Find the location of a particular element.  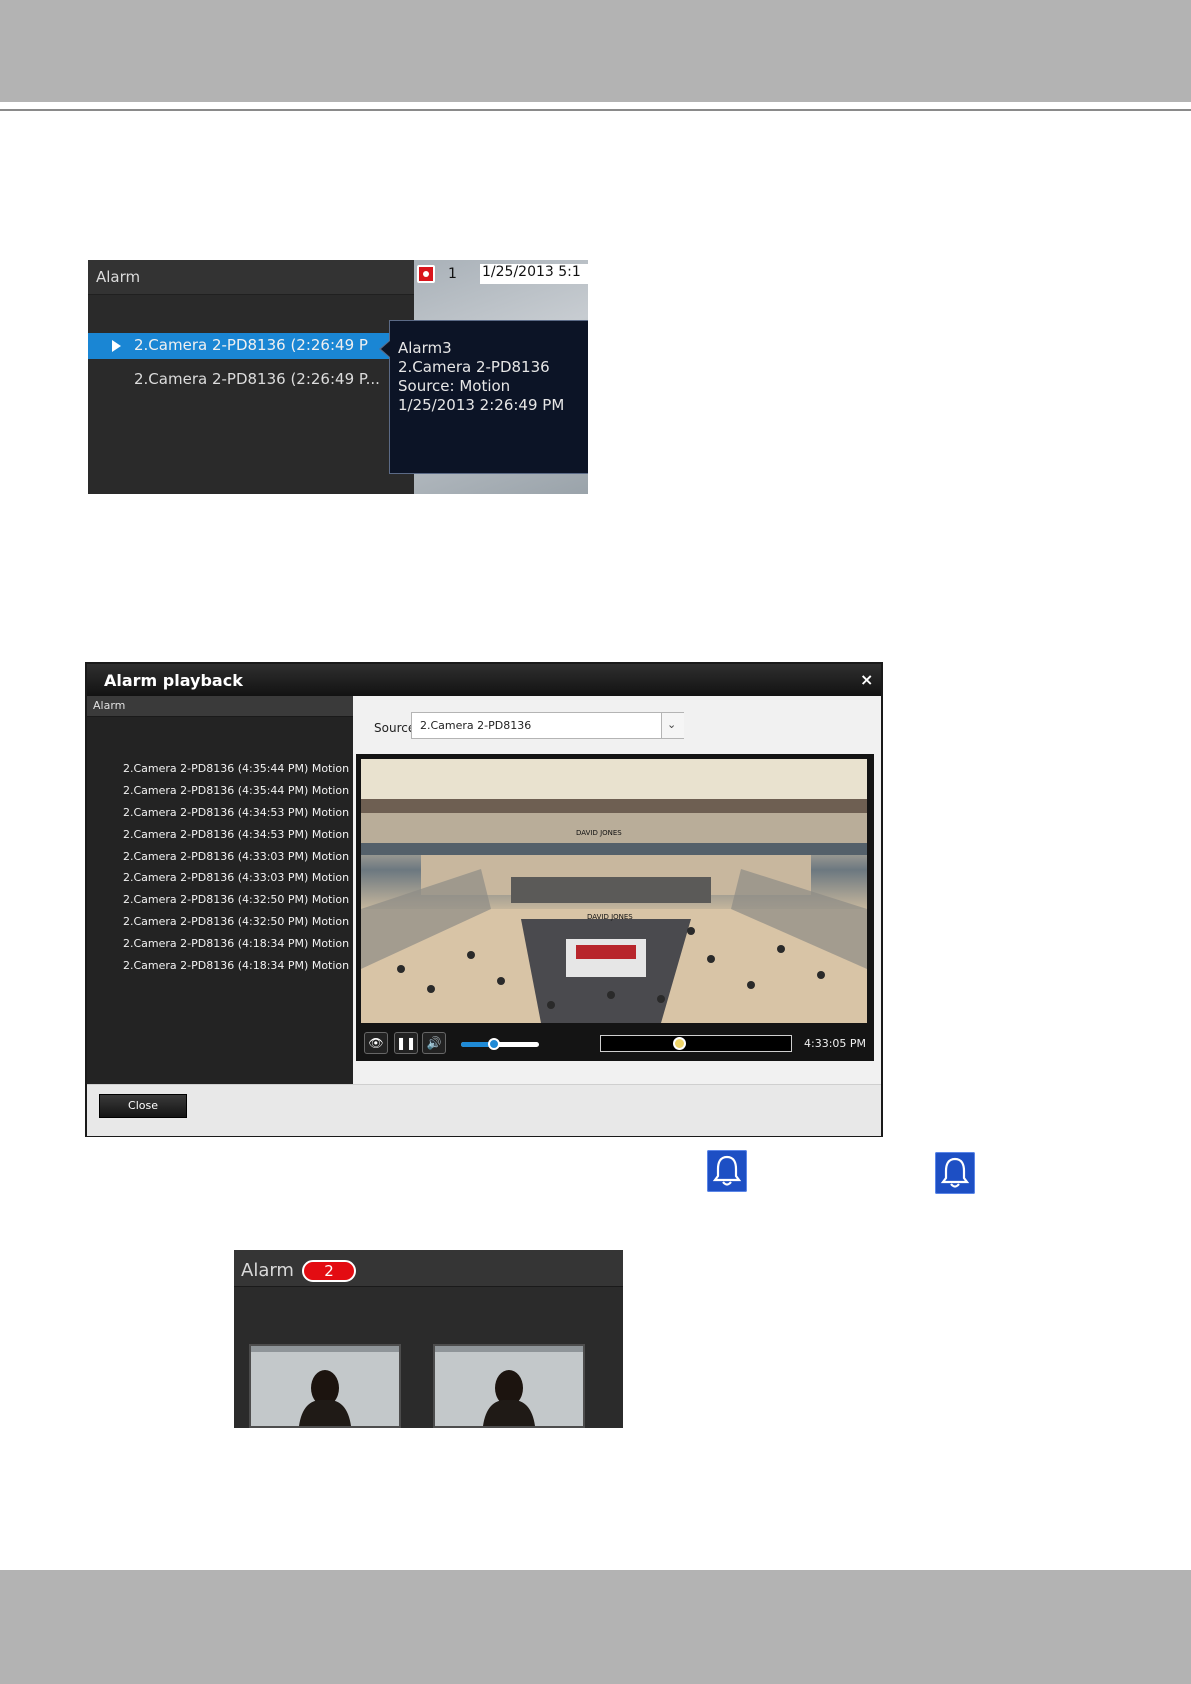

tooltip-arrow-inner is located at coordinates (385, 349).